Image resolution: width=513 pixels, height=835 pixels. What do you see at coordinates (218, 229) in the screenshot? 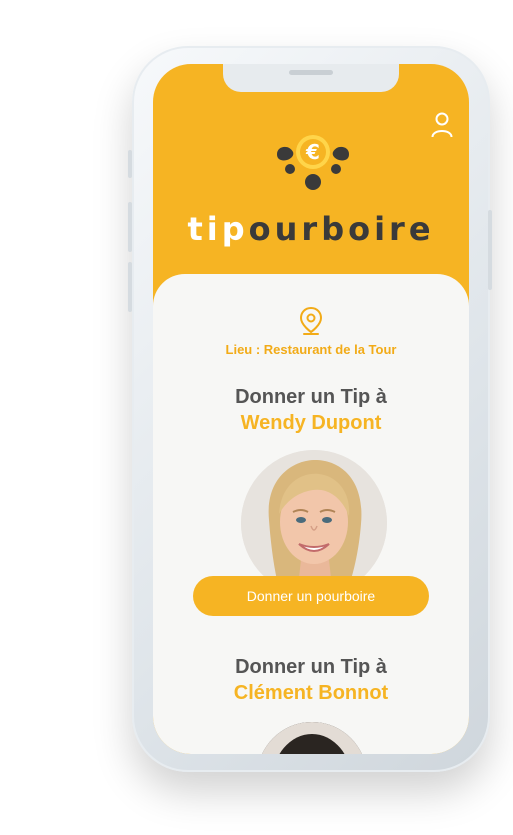
I see `brand-tip: tip` at bounding box center [218, 229].